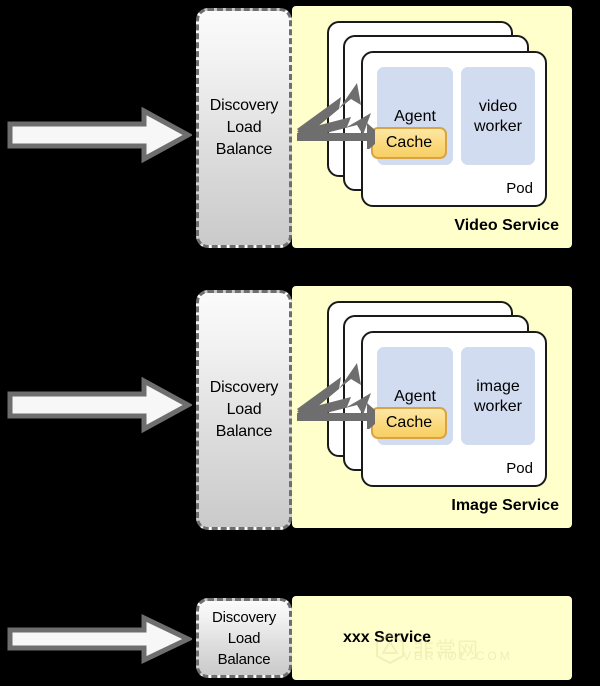  What do you see at coordinates (335, 115) in the screenshot?
I see `fanout-arrows-video` at bounding box center [335, 115].